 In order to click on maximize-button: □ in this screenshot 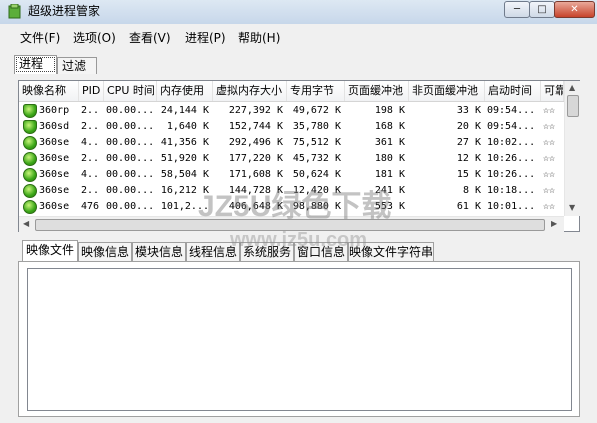, I will do `click(542, 9)`.